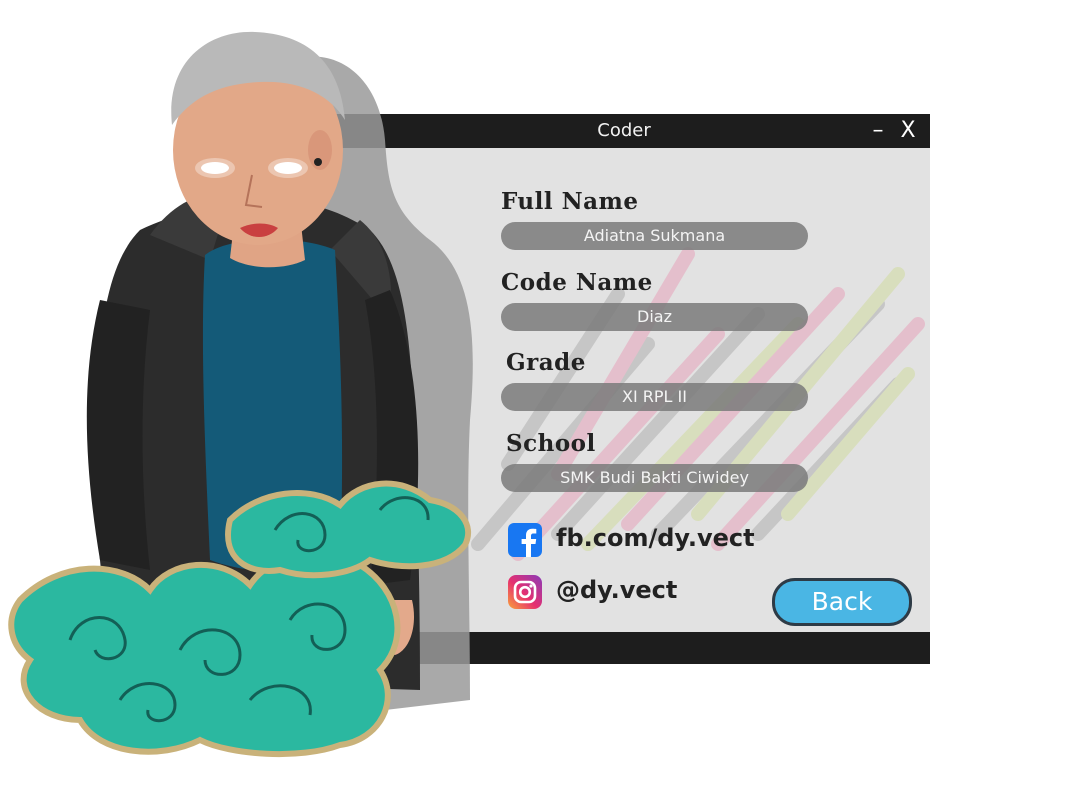  What do you see at coordinates (546, 362) in the screenshot?
I see `grade-label: Grade` at bounding box center [546, 362].